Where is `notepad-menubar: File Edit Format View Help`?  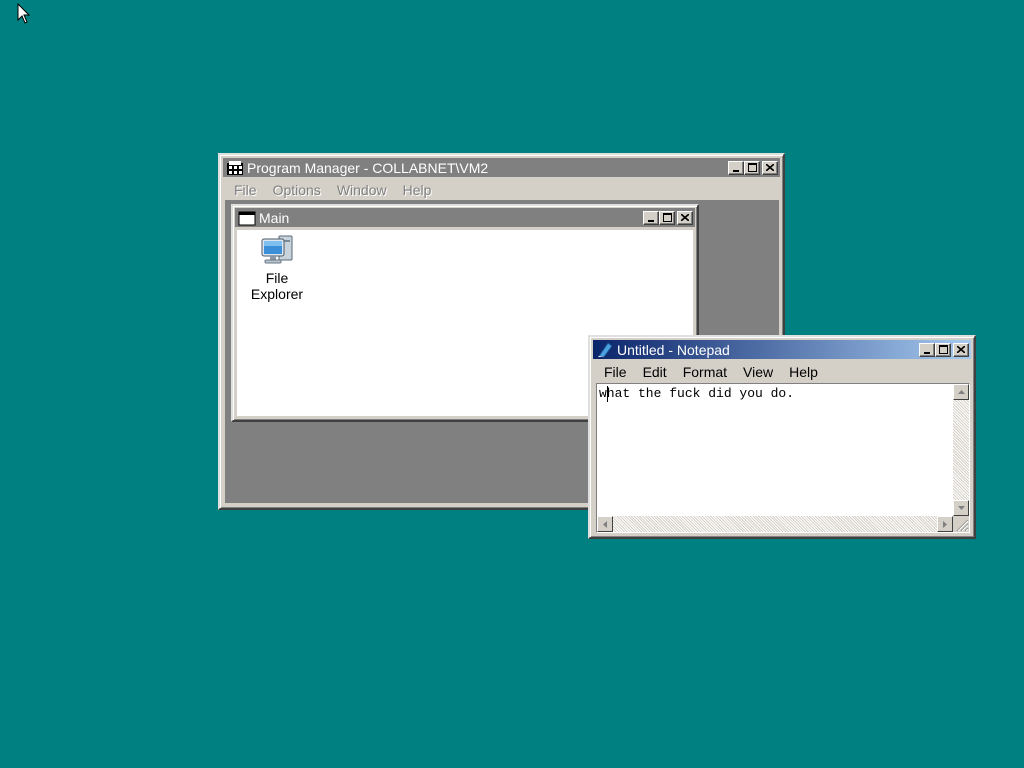
notepad-menubar: File Edit Format View Help is located at coordinates (711, 372).